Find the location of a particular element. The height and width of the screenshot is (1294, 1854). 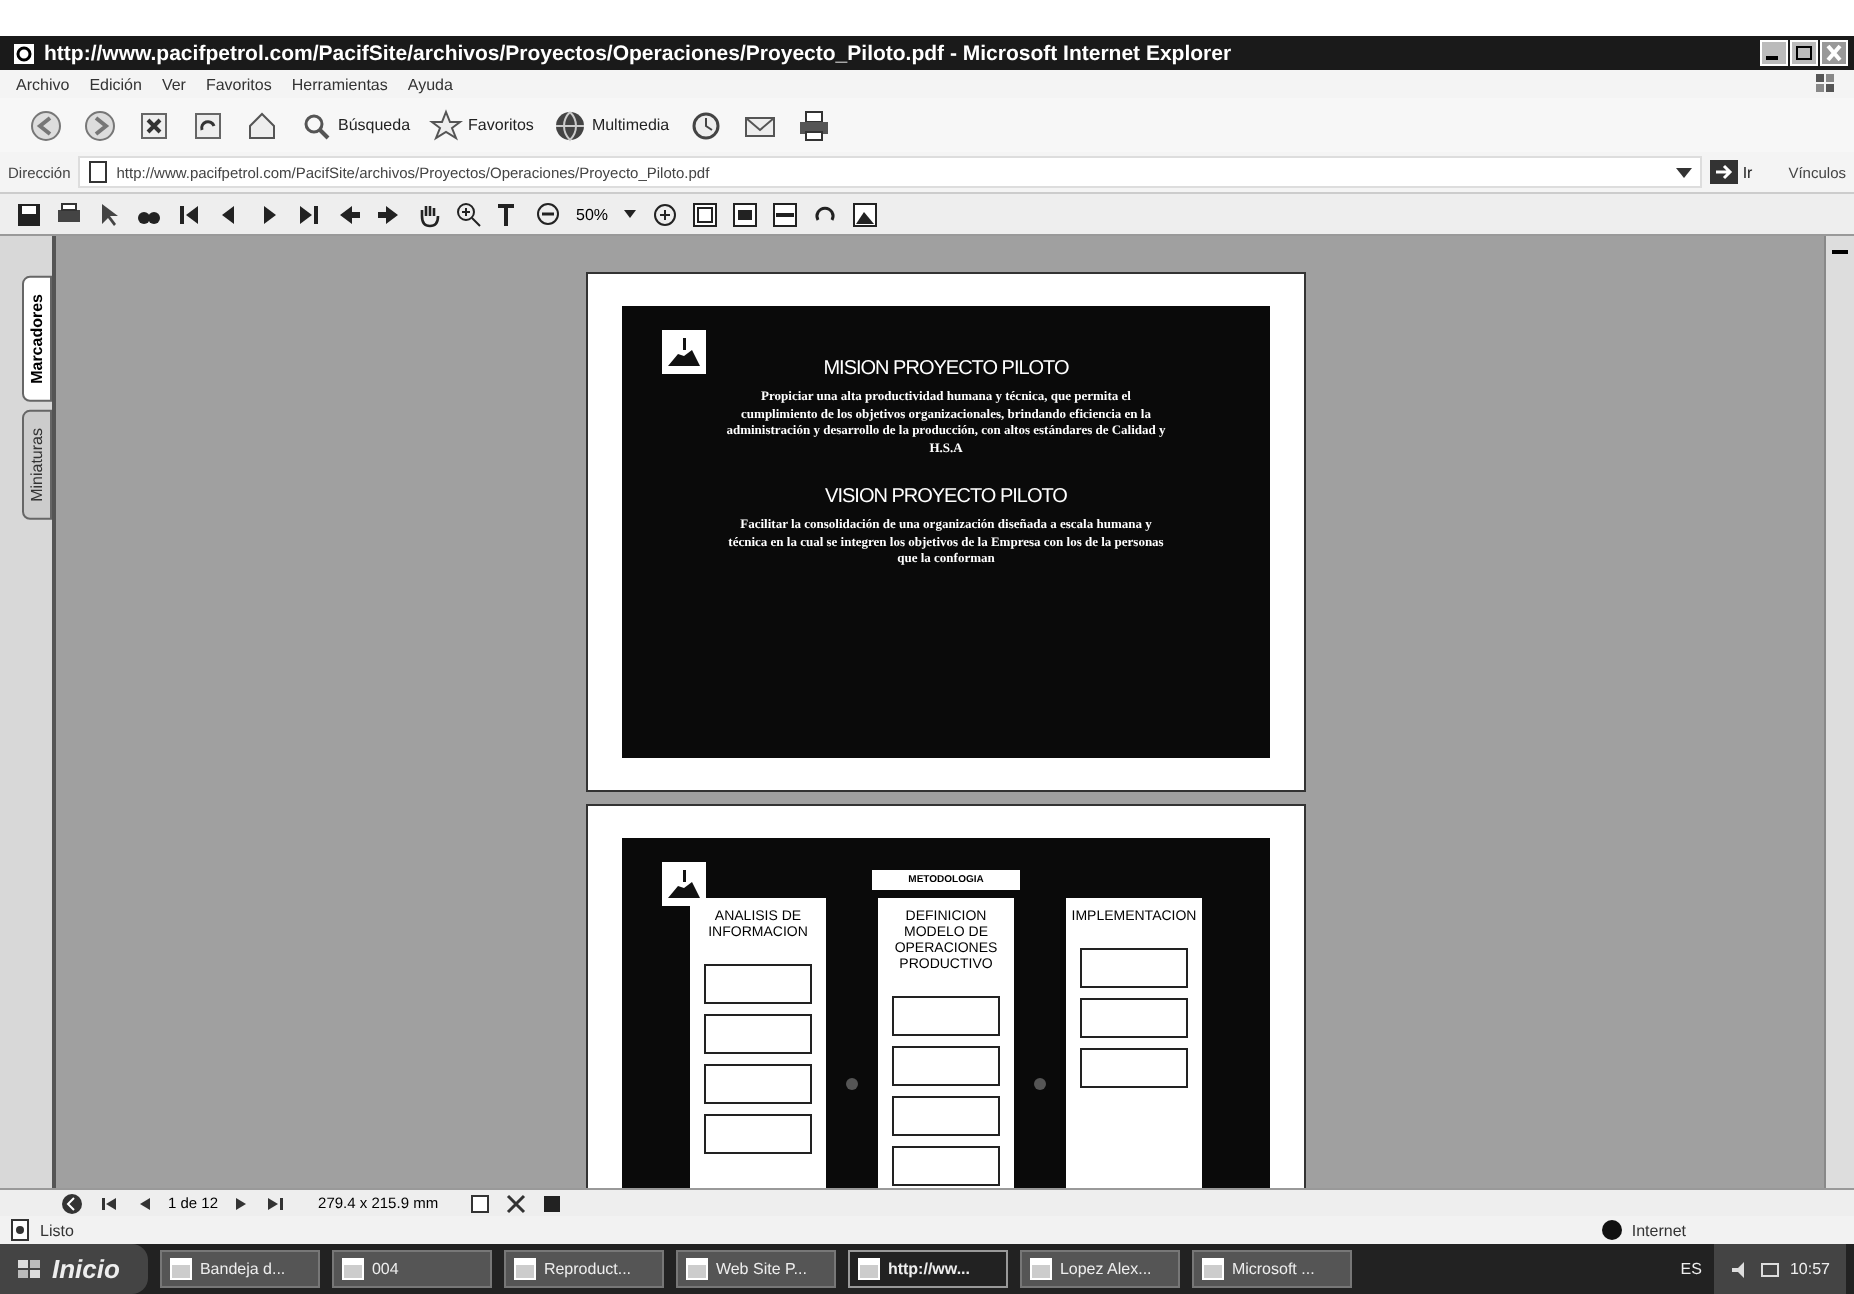

window-title: http://www.pacifpetrol.com/PacifSite/archivos/Proyectos/Operaciones/Proyecto_Piloto.pdf - Microsoft Internet Explorer is located at coordinates (638, 53).